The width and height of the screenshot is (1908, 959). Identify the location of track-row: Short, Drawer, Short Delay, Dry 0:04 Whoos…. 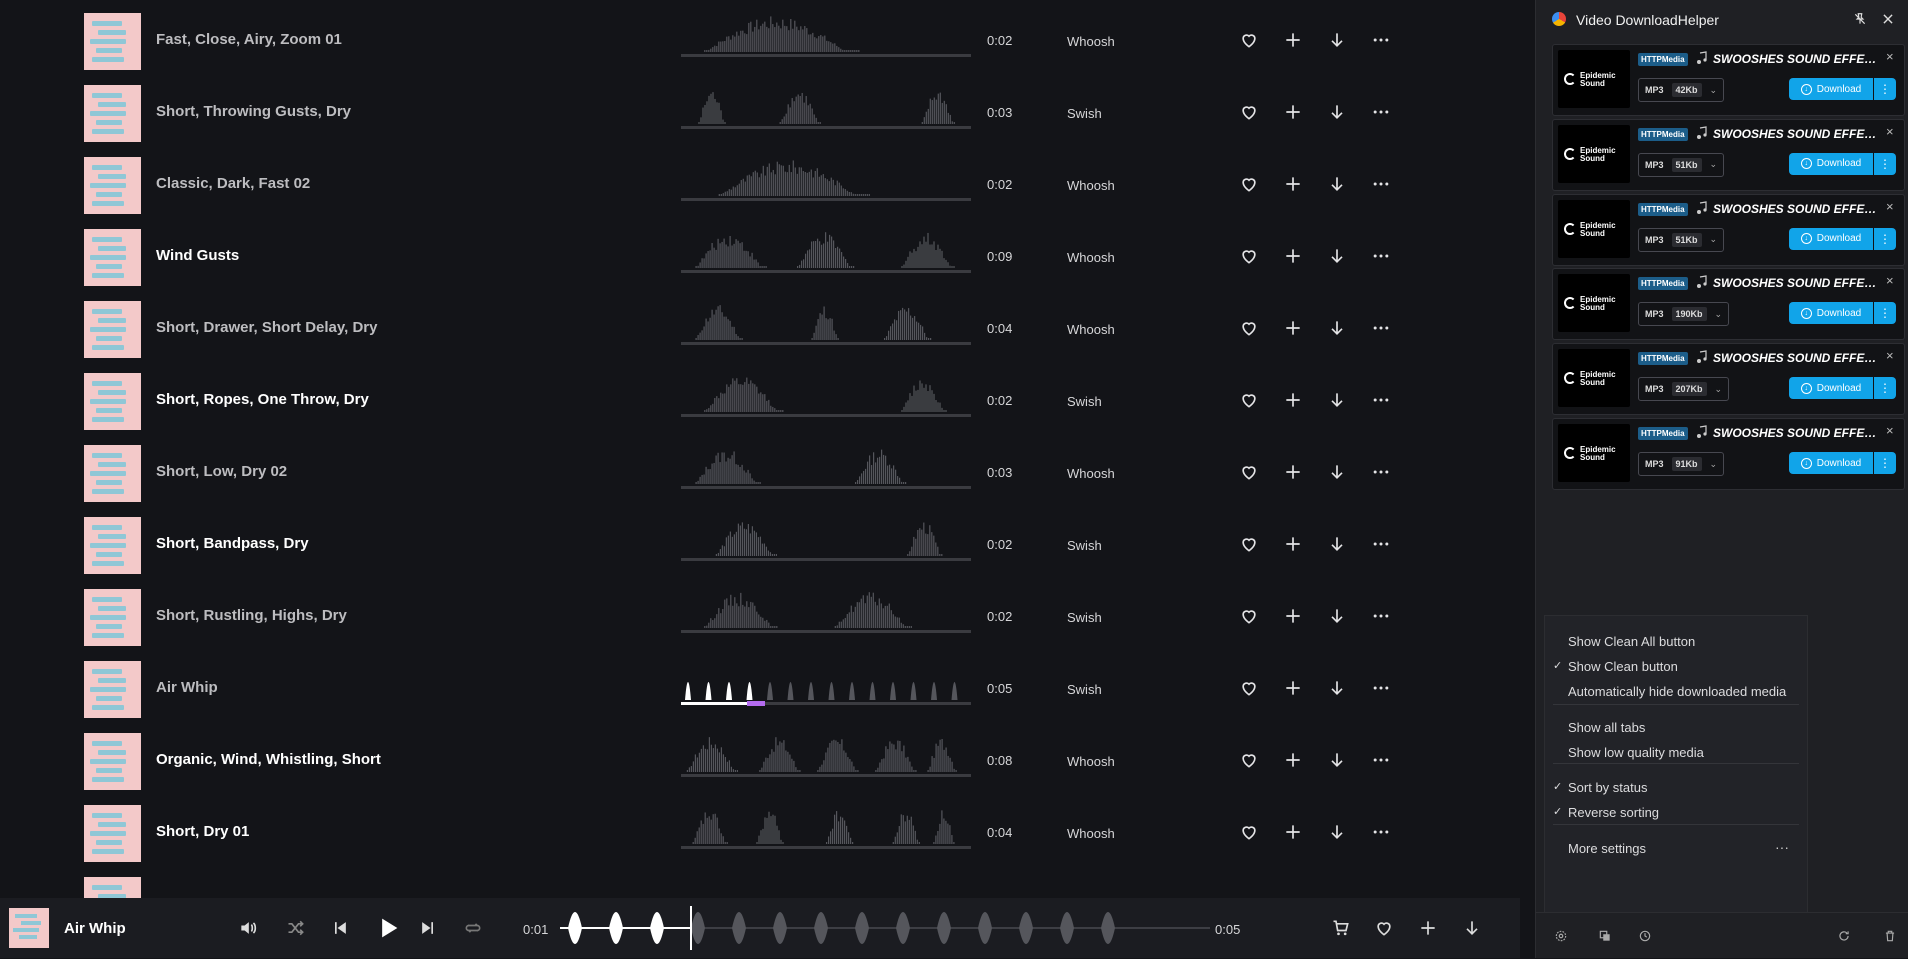
(766, 324).